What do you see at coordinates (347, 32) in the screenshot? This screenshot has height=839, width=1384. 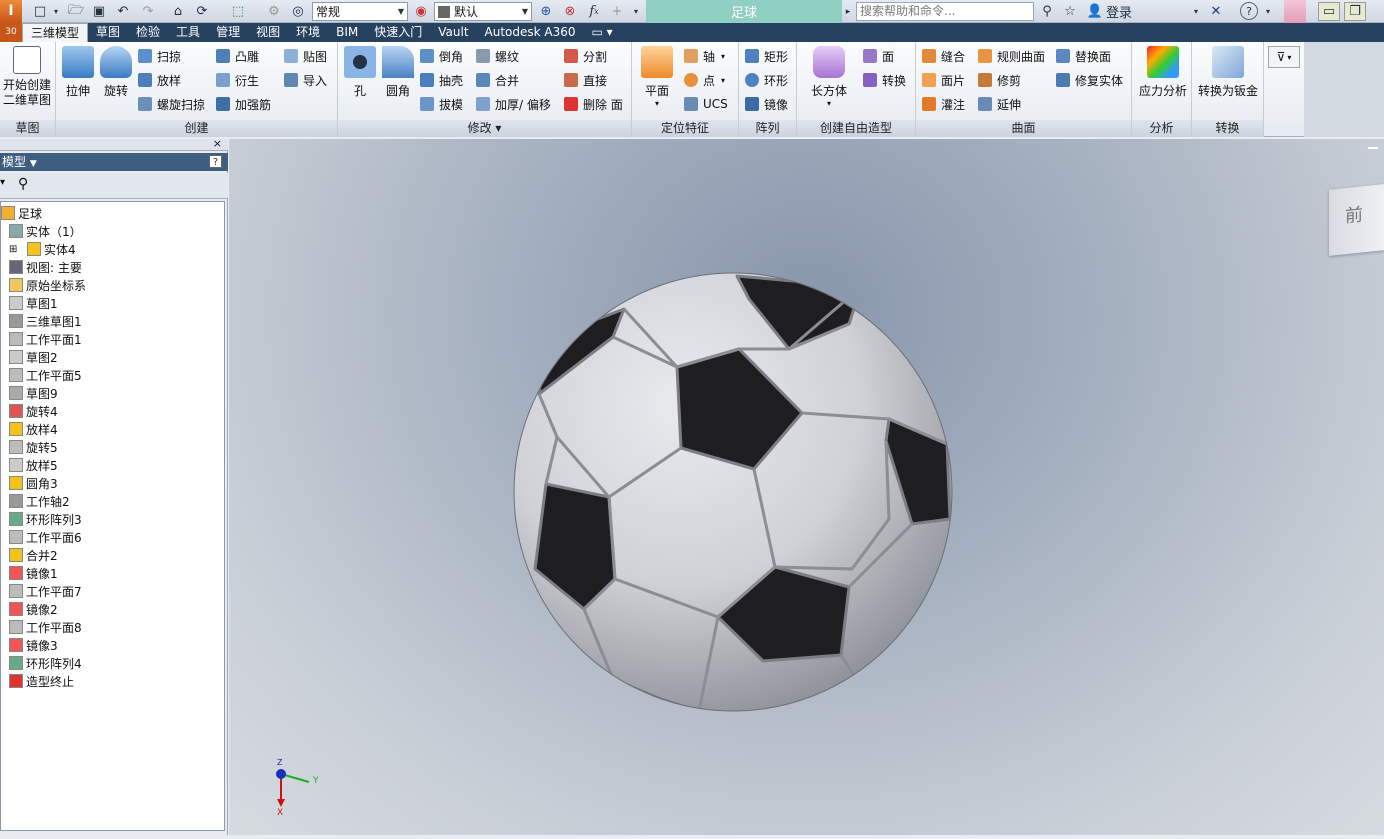 I see `tab-bim: BIM` at bounding box center [347, 32].